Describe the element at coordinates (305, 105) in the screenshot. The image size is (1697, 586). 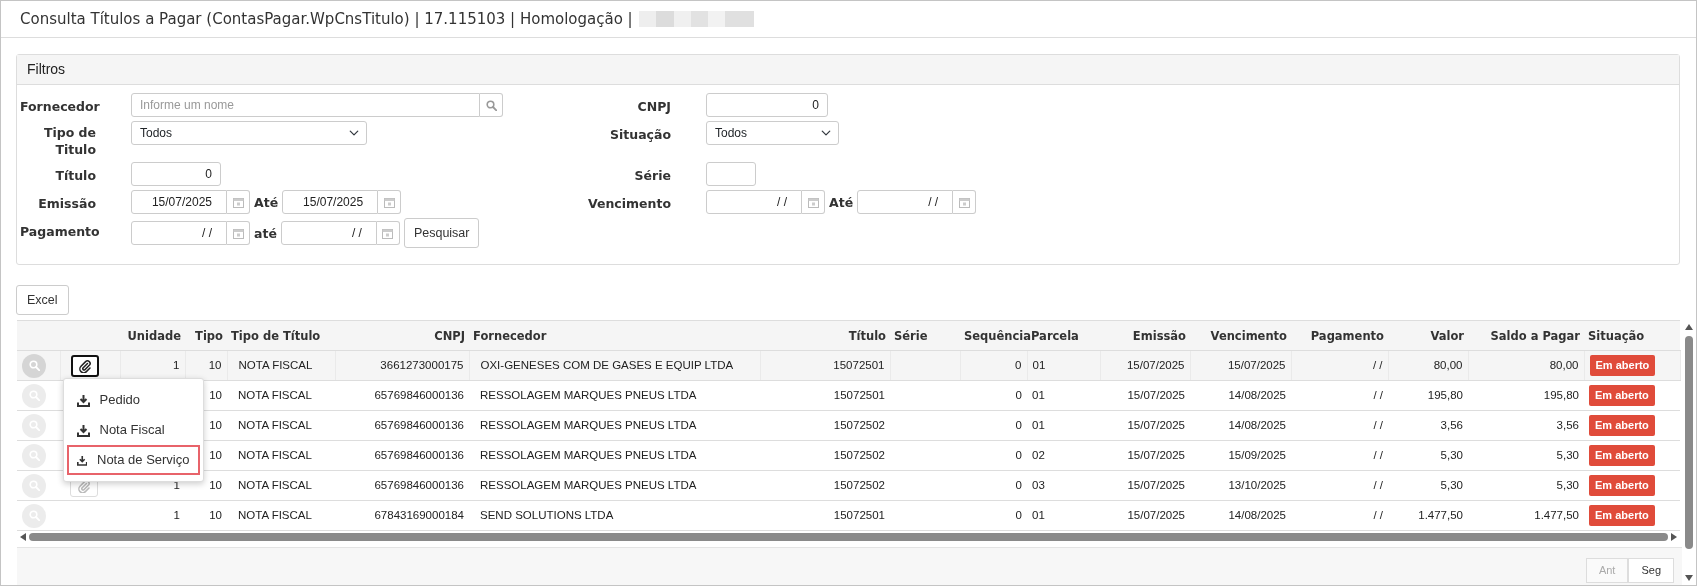
I see `name-field: Informe um nome` at that location.